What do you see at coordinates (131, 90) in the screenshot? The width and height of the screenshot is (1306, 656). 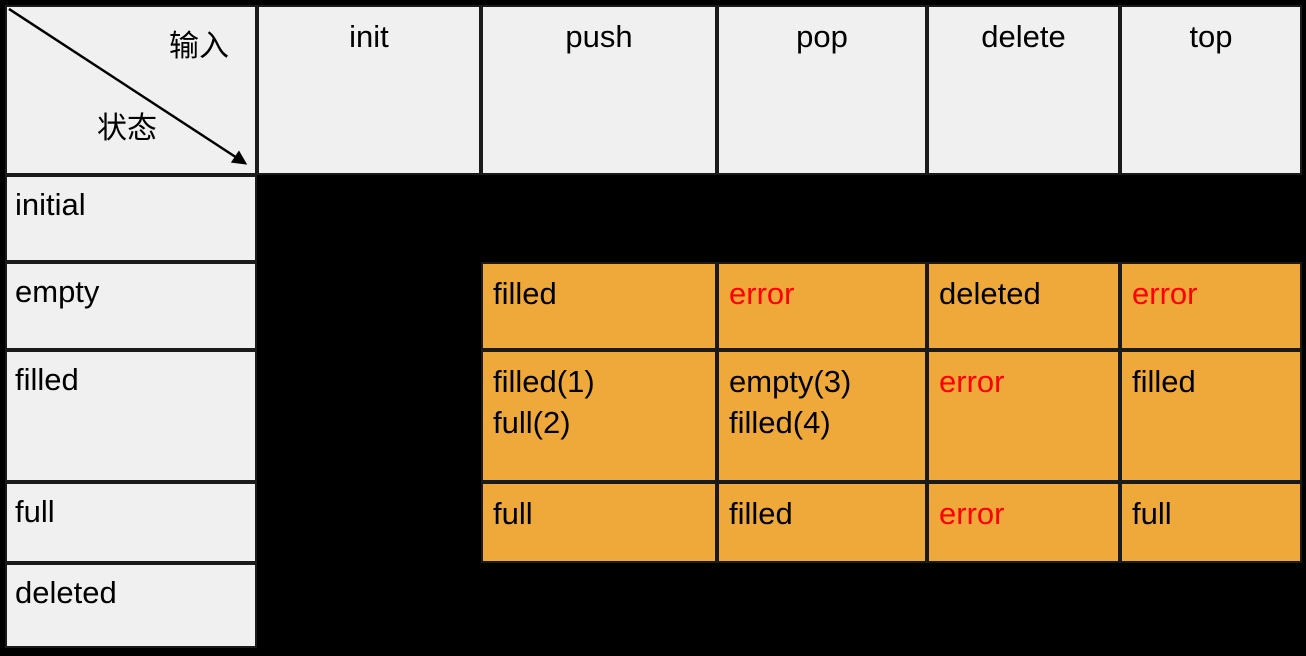 I see `table-corner-header: 输入状态` at bounding box center [131, 90].